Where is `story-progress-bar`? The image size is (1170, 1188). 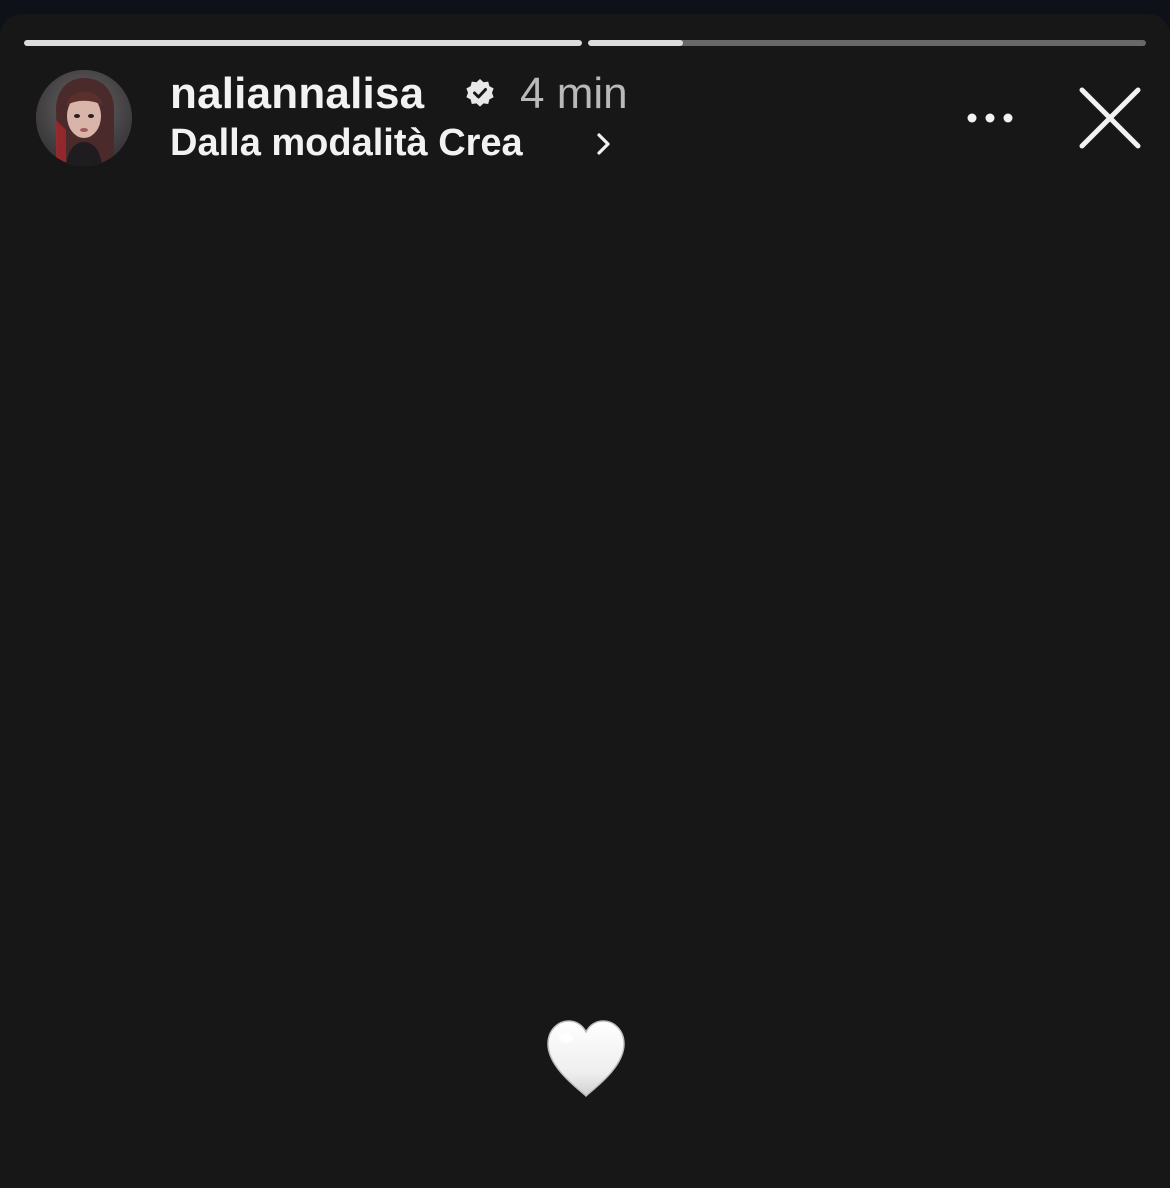 story-progress-bar is located at coordinates (585, 43).